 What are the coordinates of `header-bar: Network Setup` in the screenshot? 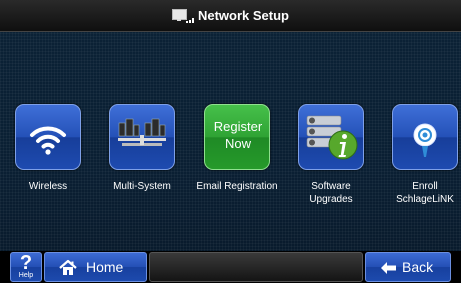 It's located at (230, 16).